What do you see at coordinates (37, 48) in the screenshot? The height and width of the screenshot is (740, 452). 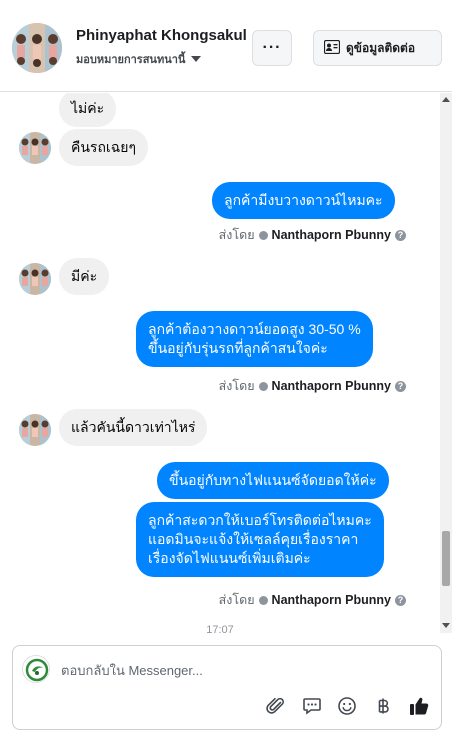 I see `contact-avatar` at bounding box center [37, 48].